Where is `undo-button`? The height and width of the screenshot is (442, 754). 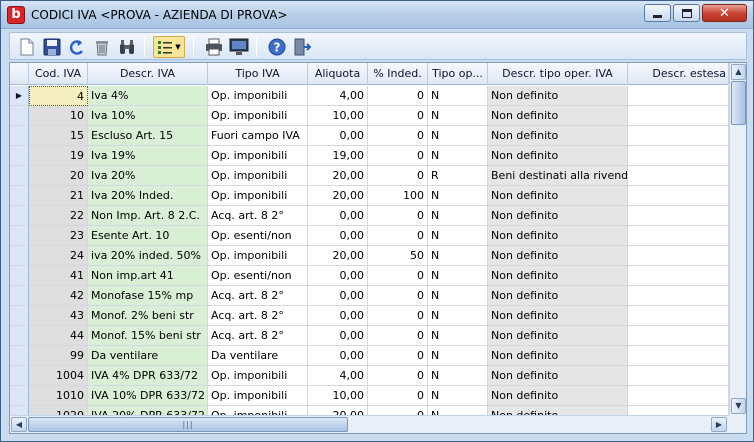
undo-button is located at coordinates (77, 47).